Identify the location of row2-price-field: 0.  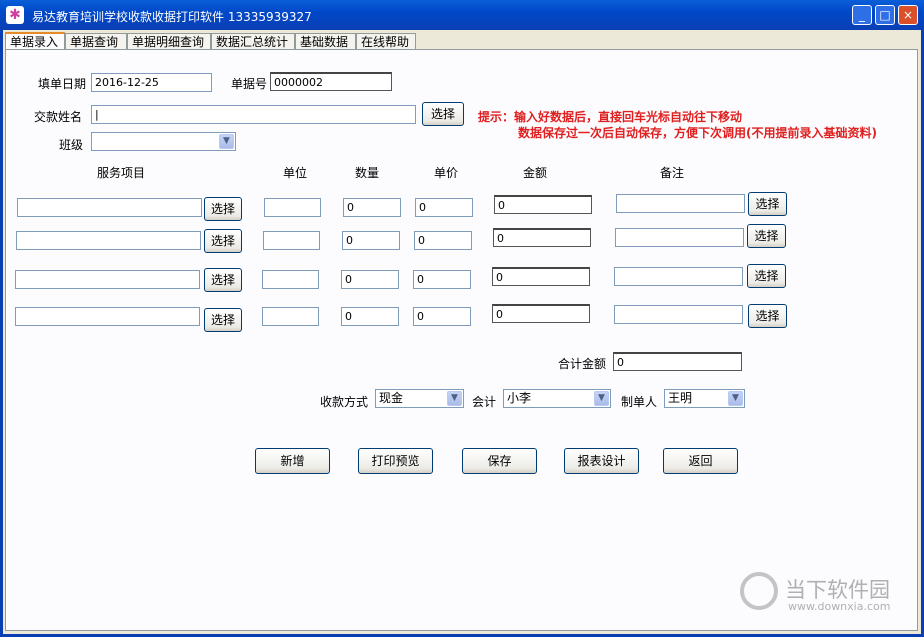
(443, 240).